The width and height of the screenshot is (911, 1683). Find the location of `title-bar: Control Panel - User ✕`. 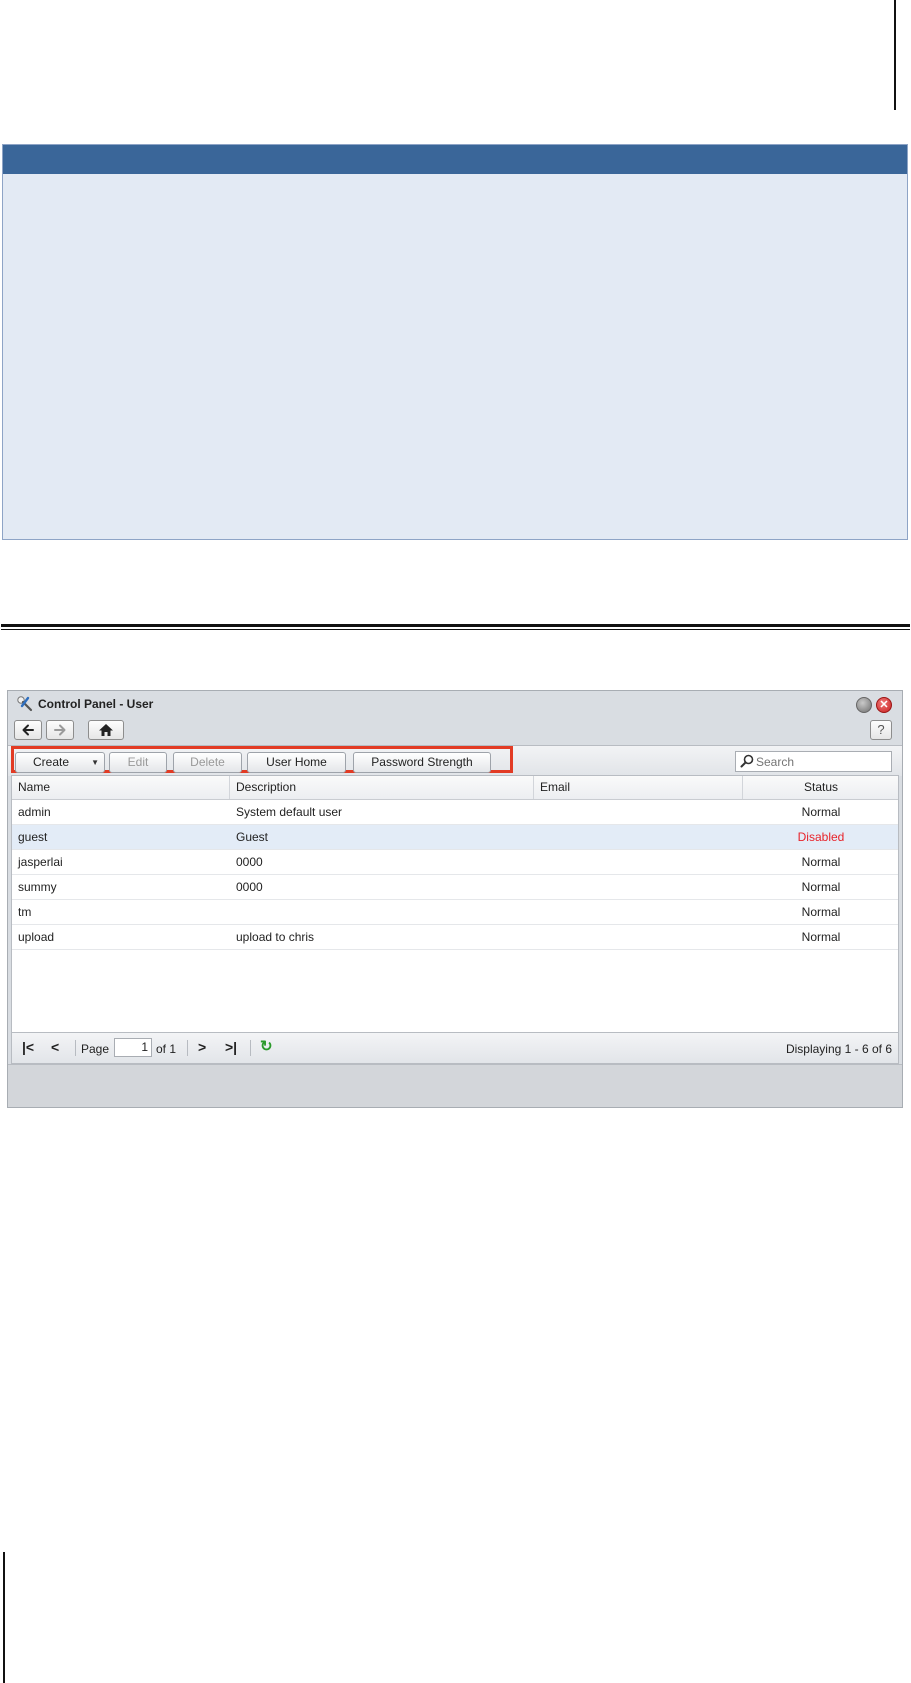

title-bar: Control Panel - User ✕ is located at coordinates (455, 704).